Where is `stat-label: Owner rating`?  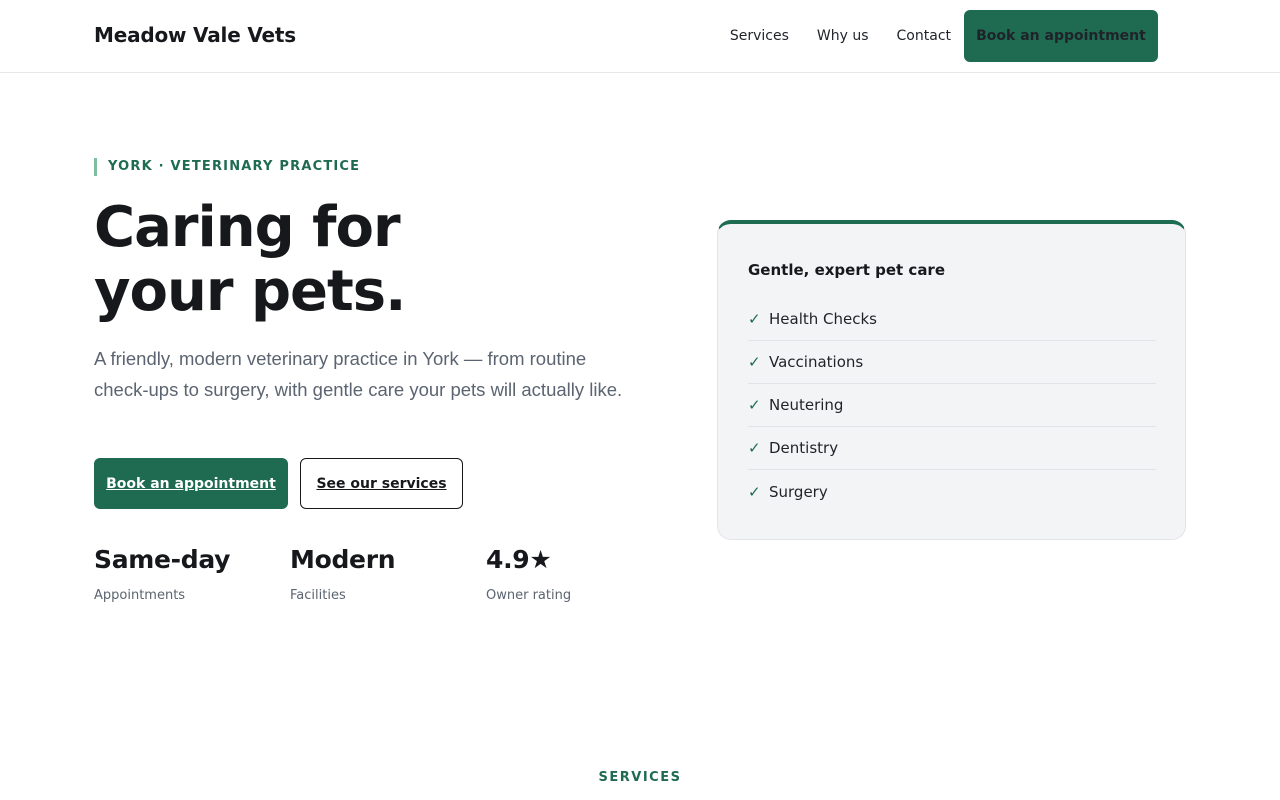
stat-label: Owner rating is located at coordinates (529, 595).